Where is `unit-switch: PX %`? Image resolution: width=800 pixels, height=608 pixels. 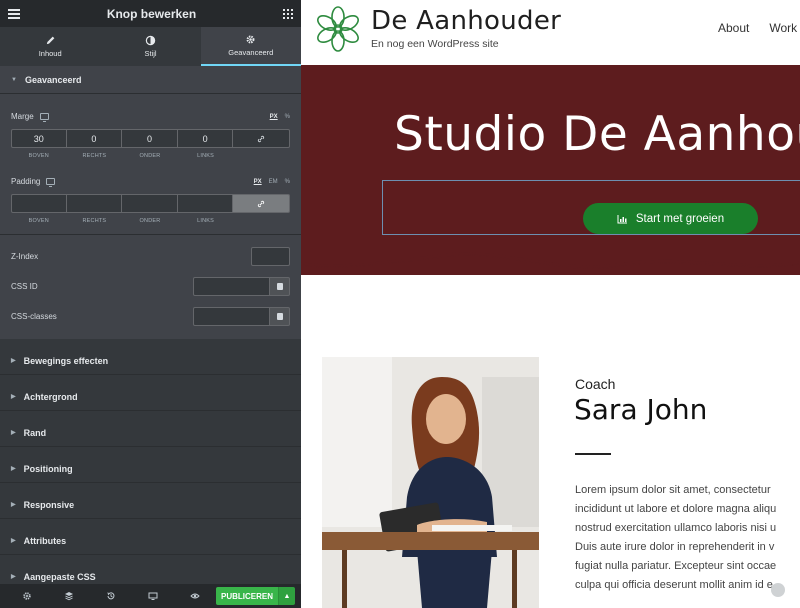
unit-switch: PX % is located at coordinates (280, 117).